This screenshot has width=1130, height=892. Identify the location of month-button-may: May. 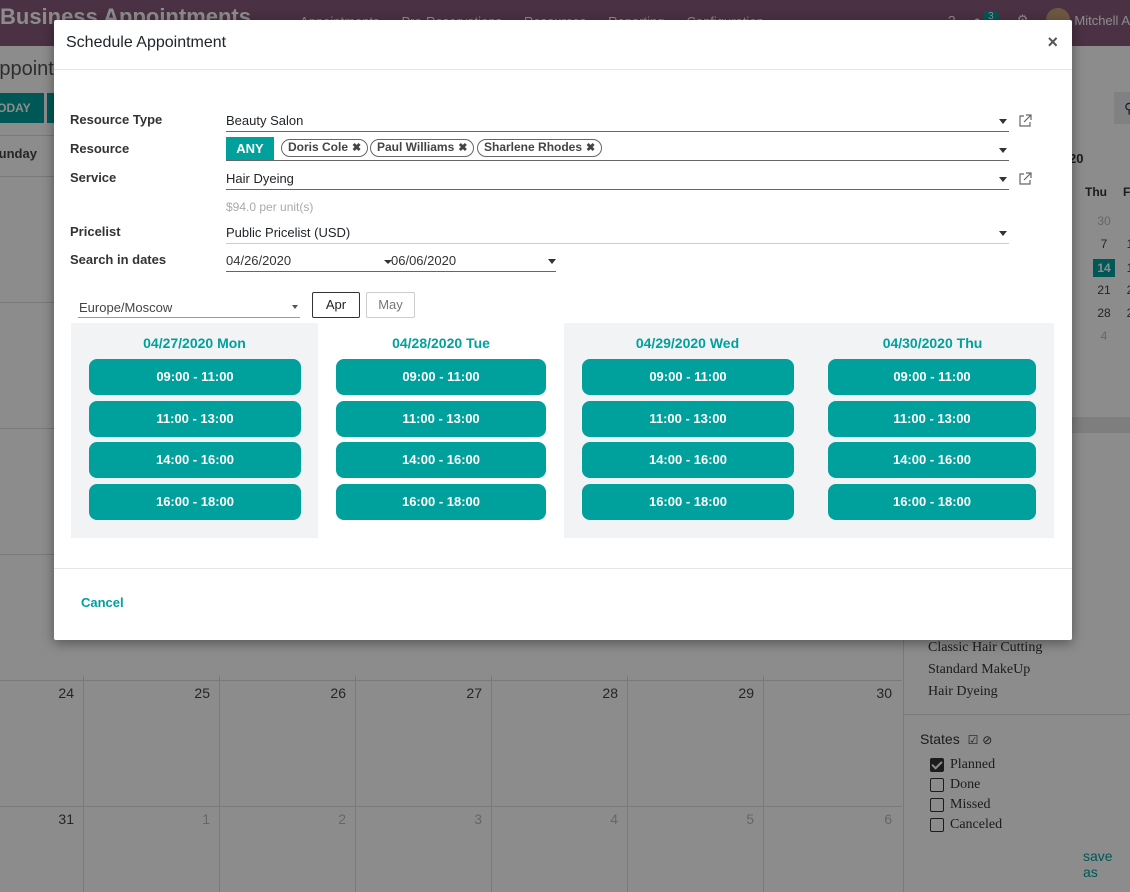
(390, 305).